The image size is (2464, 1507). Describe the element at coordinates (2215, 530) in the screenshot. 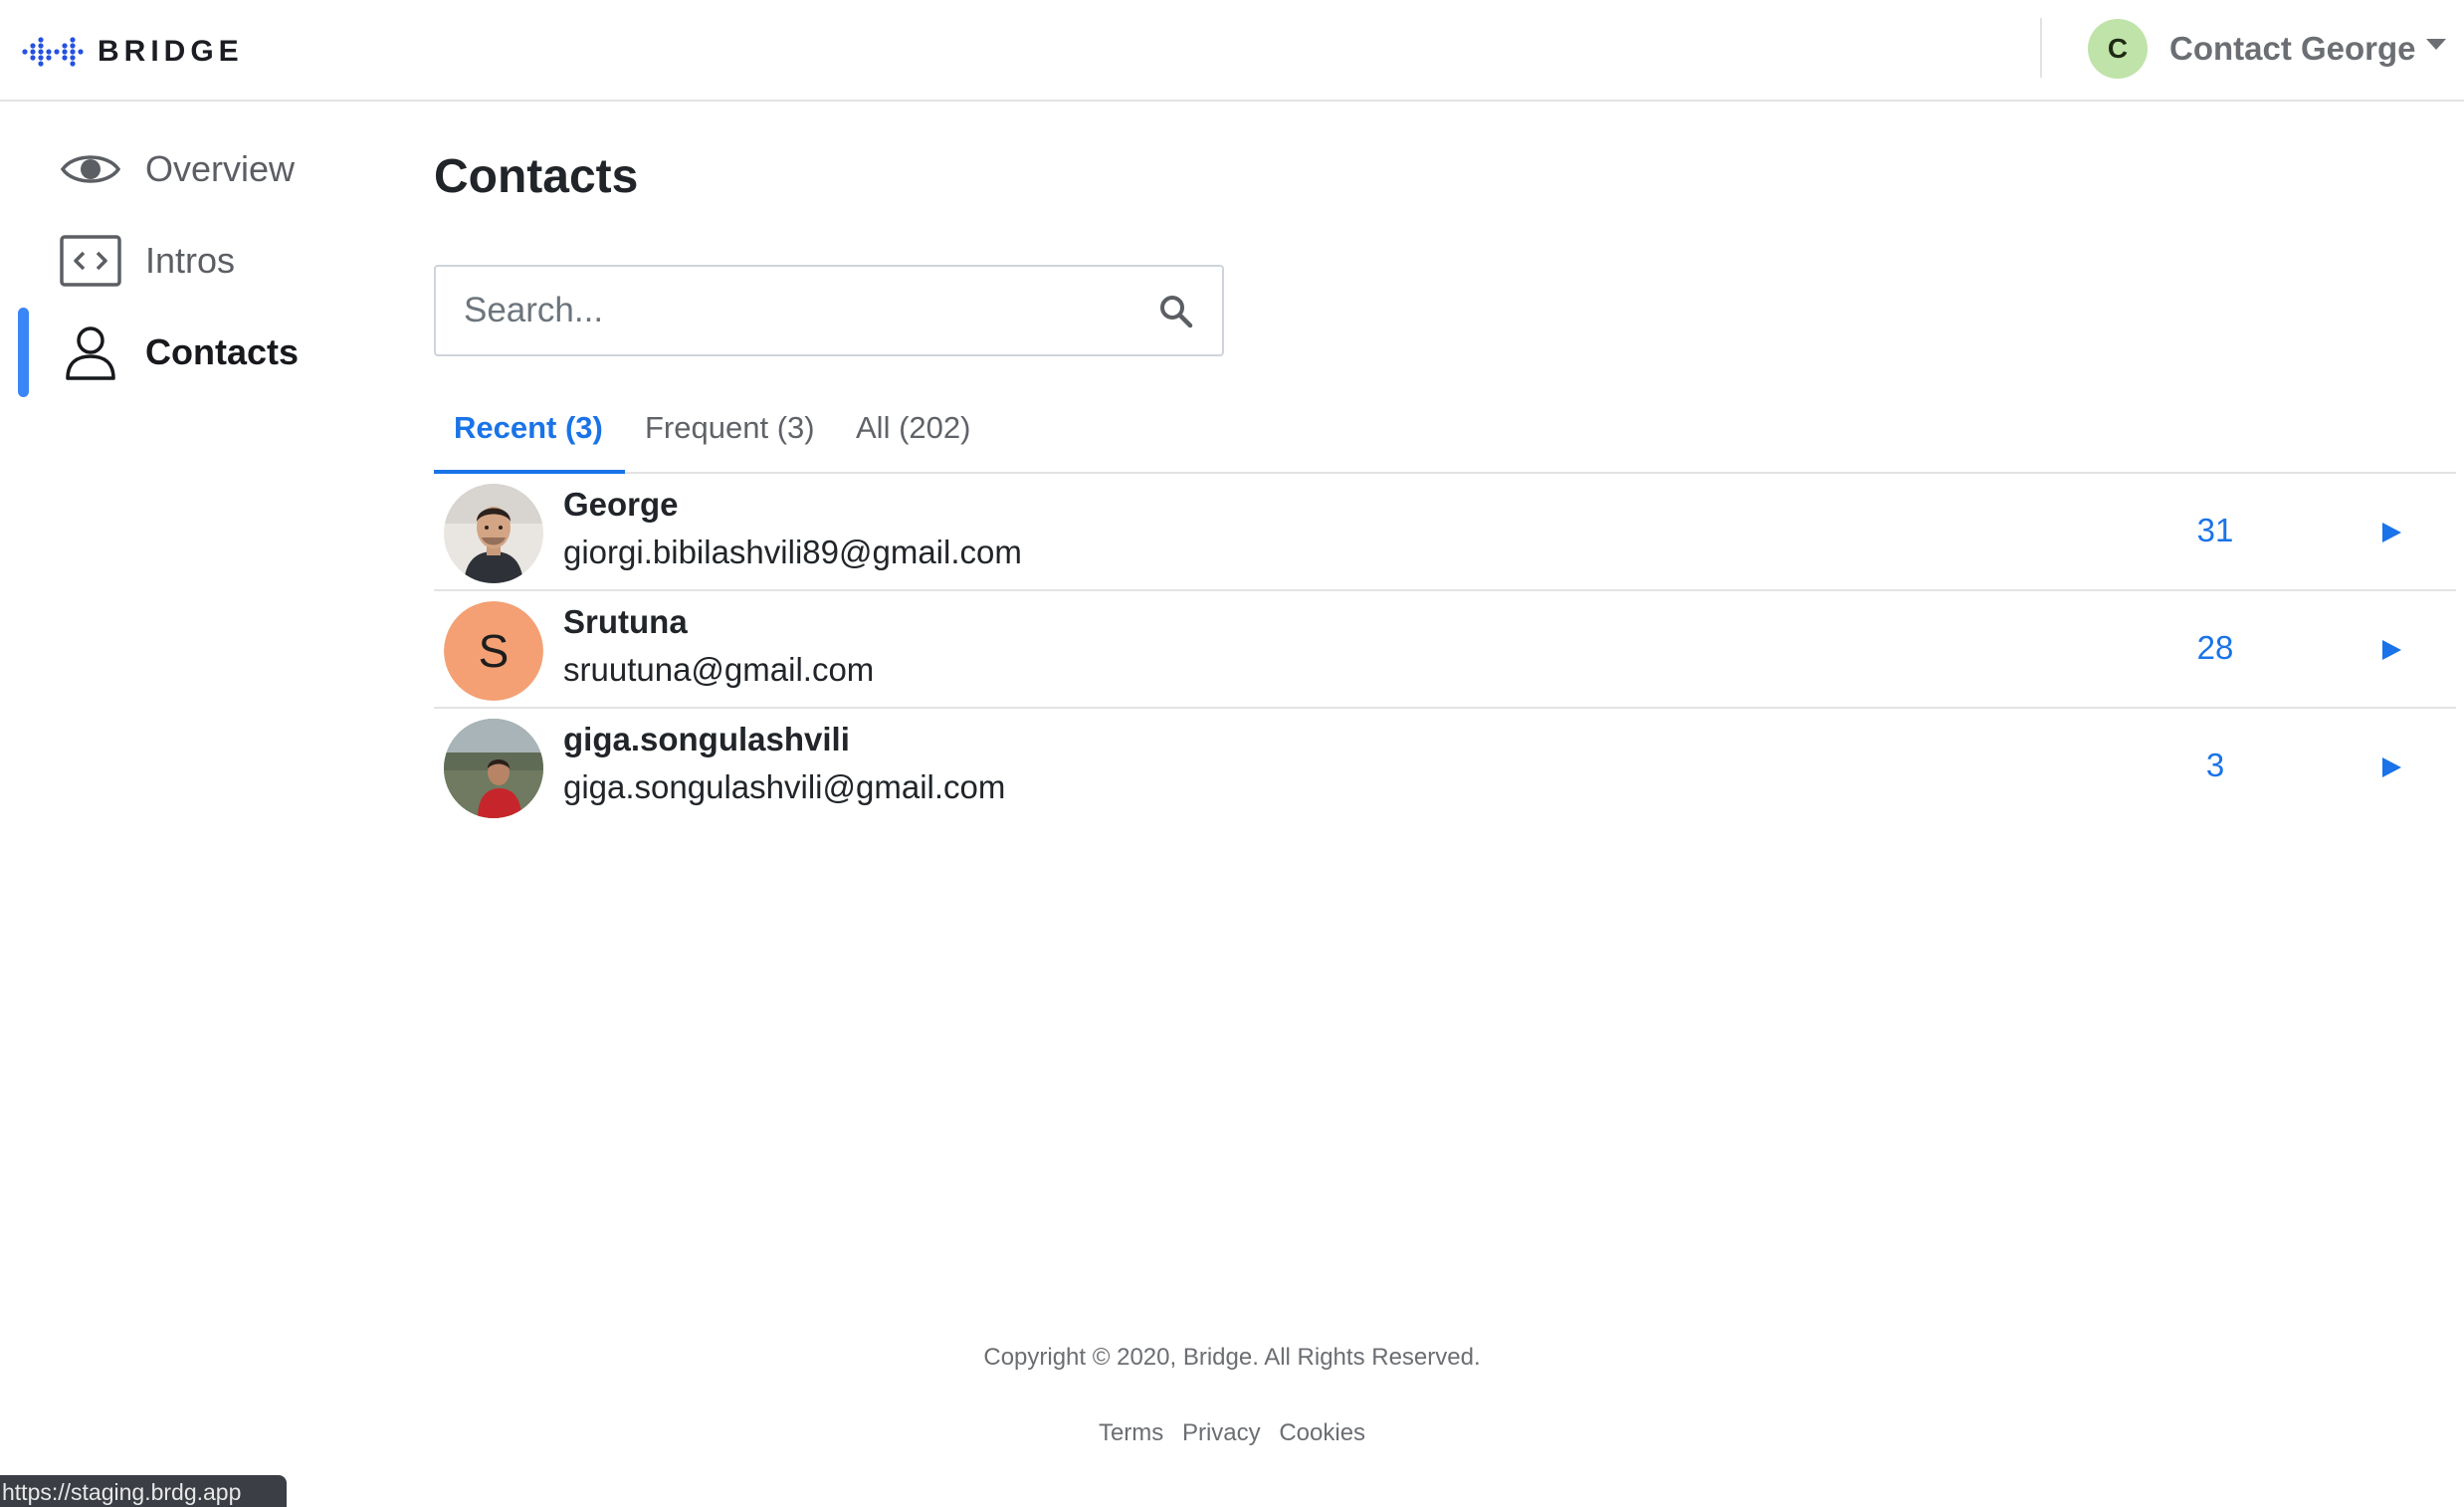

I see `contact-count: 31` at that location.